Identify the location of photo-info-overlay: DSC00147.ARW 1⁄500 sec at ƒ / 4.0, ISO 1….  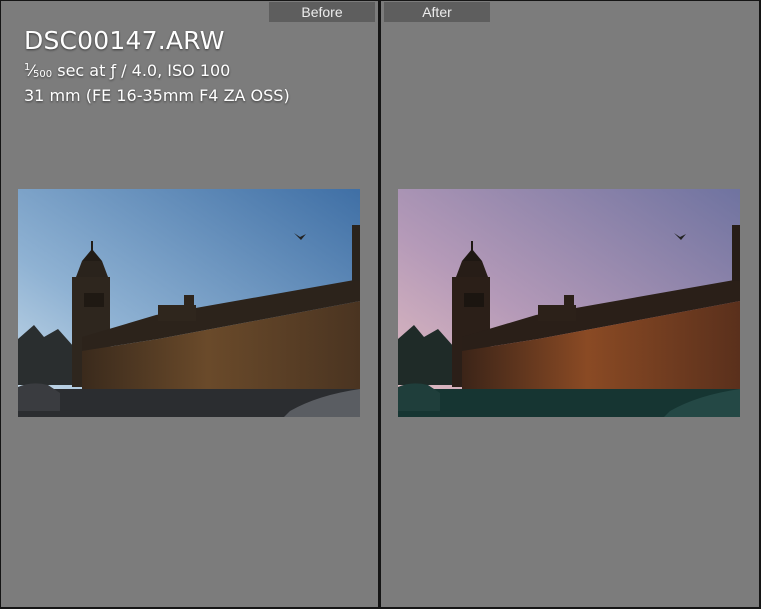
(157, 65).